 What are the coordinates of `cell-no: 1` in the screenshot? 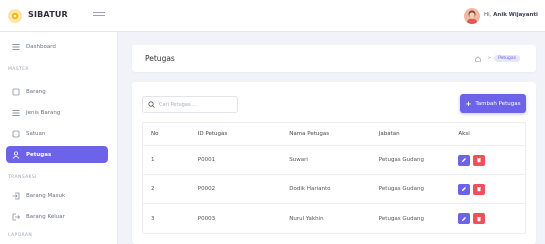 It's located at (153, 160).